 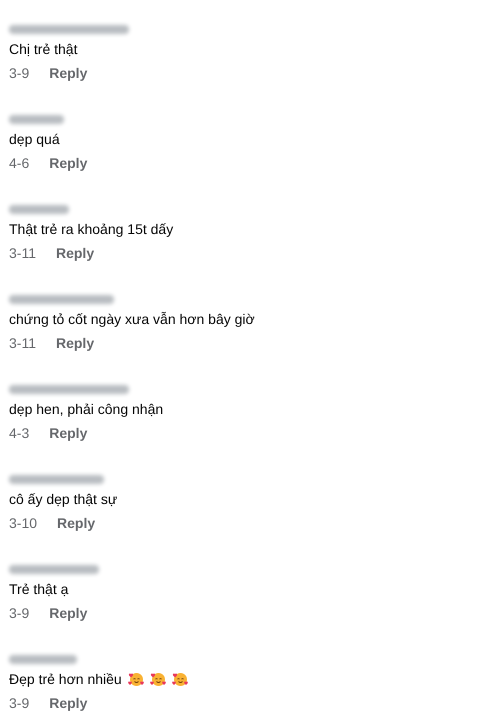 What do you see at coordinates (34, 139) in the screenshot?
I see `comment-text: dẹp quá` at bounding box center [34, 139].